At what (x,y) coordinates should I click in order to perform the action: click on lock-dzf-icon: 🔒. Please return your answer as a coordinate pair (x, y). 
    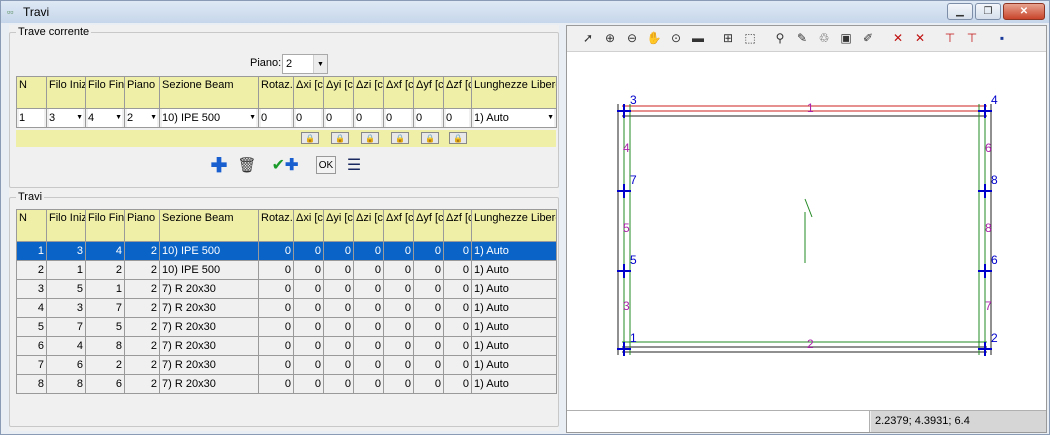
    Looking at the image, I should click on (458, 138).